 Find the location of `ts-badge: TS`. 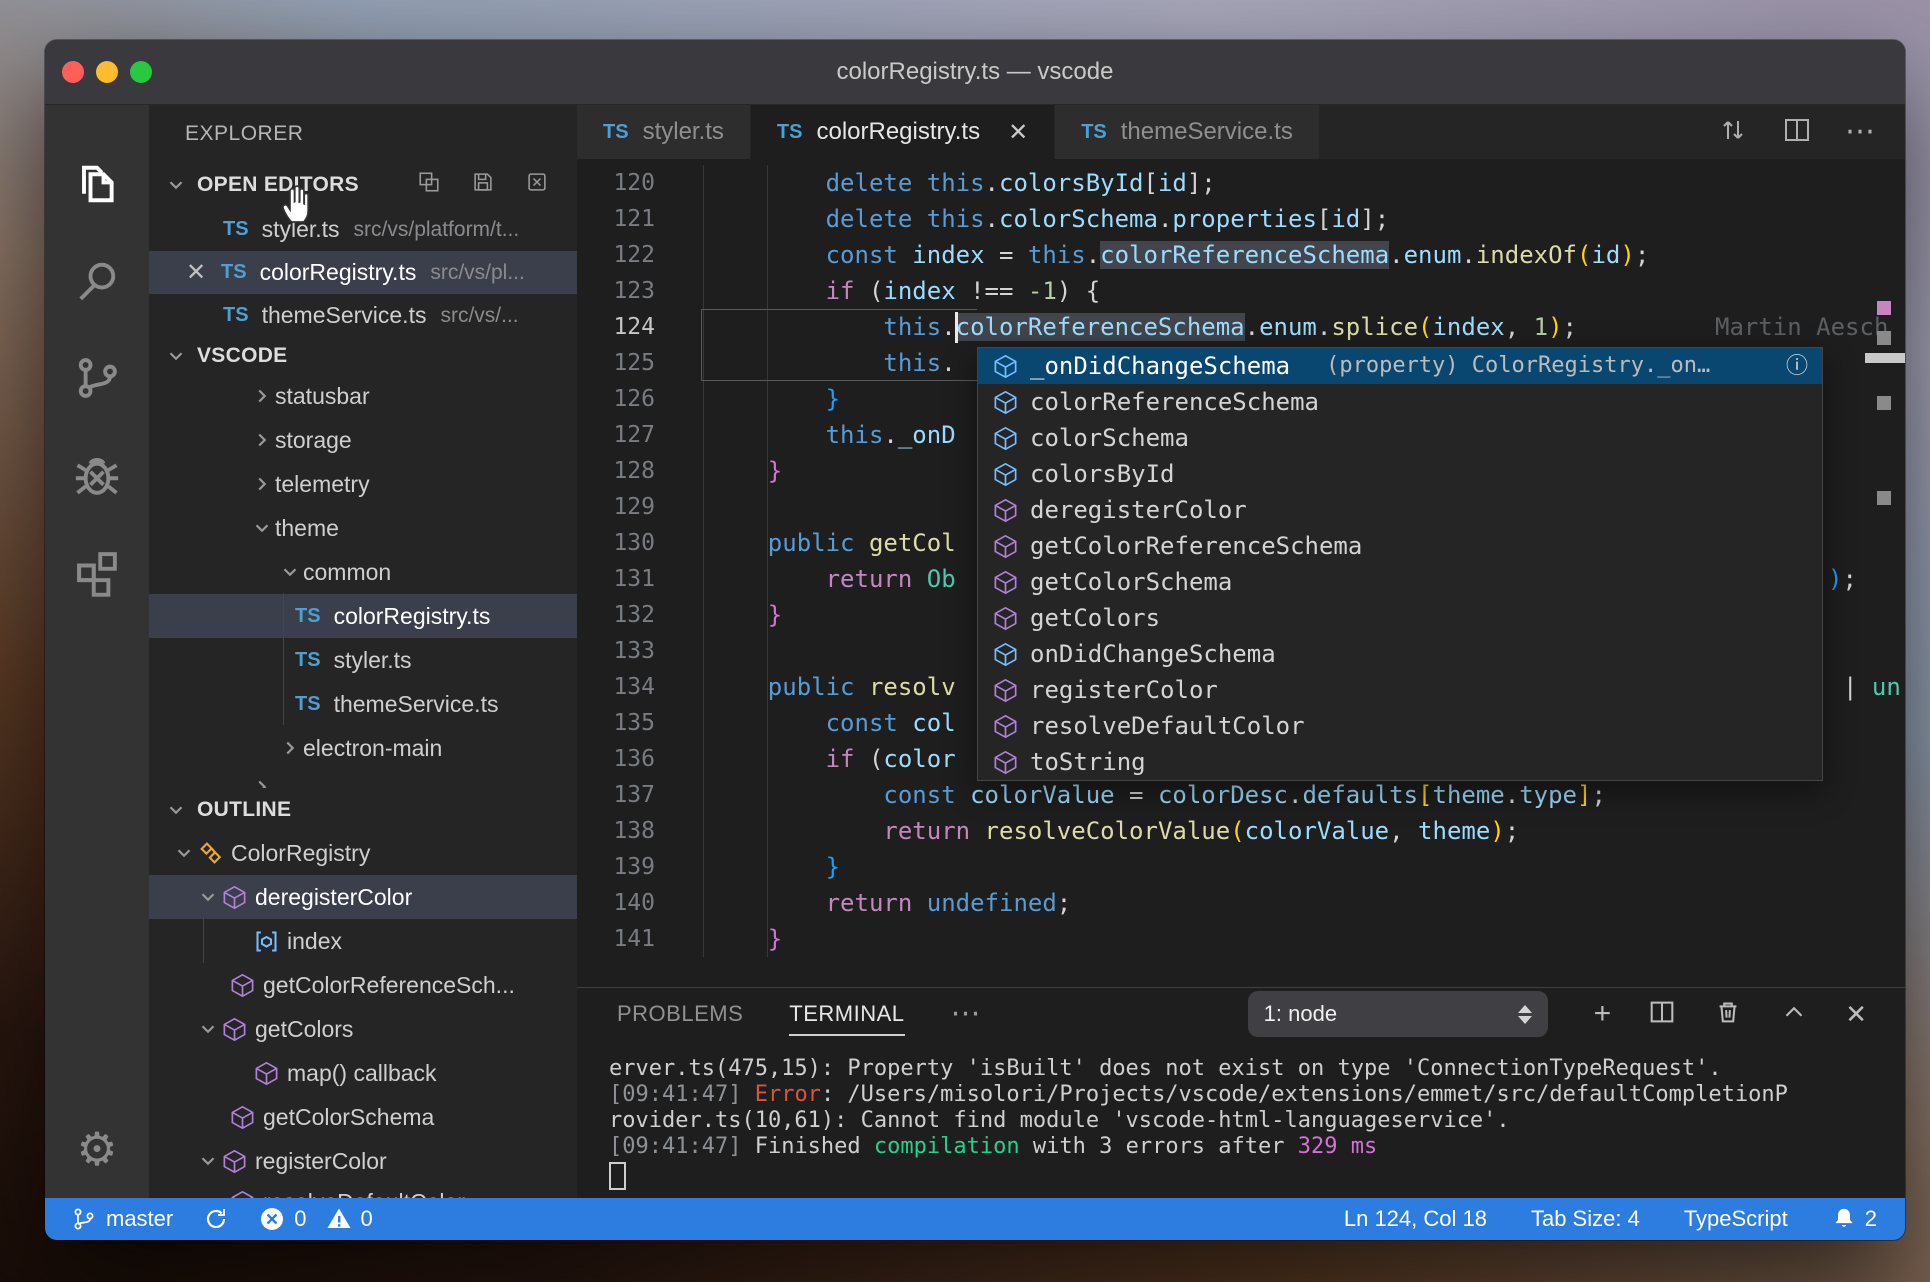

ts-badge: TS is located at coordinates (1094, 131).